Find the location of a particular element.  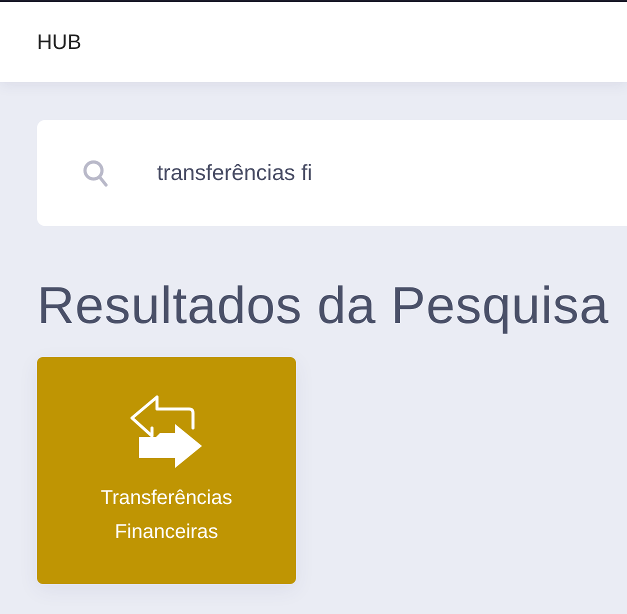

tile-label: Transferências Financeiras is located at coordinates (167, 515).